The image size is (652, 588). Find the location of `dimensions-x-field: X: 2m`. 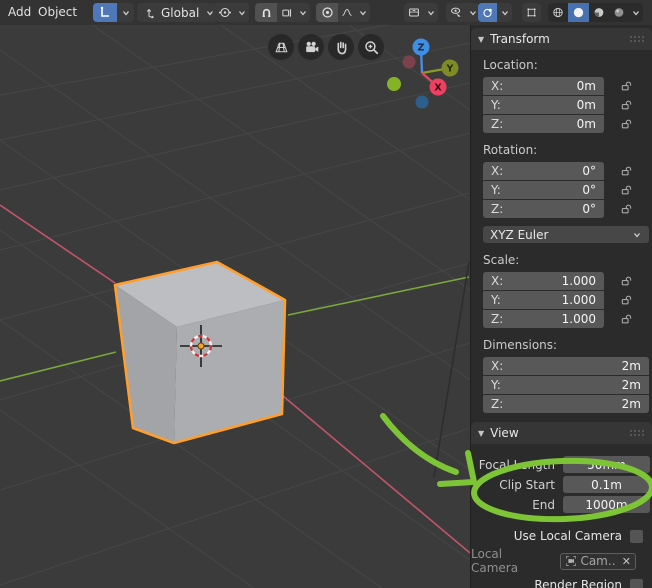

dimensions-x-field: X: 2m is located at coordinates (566, 366).